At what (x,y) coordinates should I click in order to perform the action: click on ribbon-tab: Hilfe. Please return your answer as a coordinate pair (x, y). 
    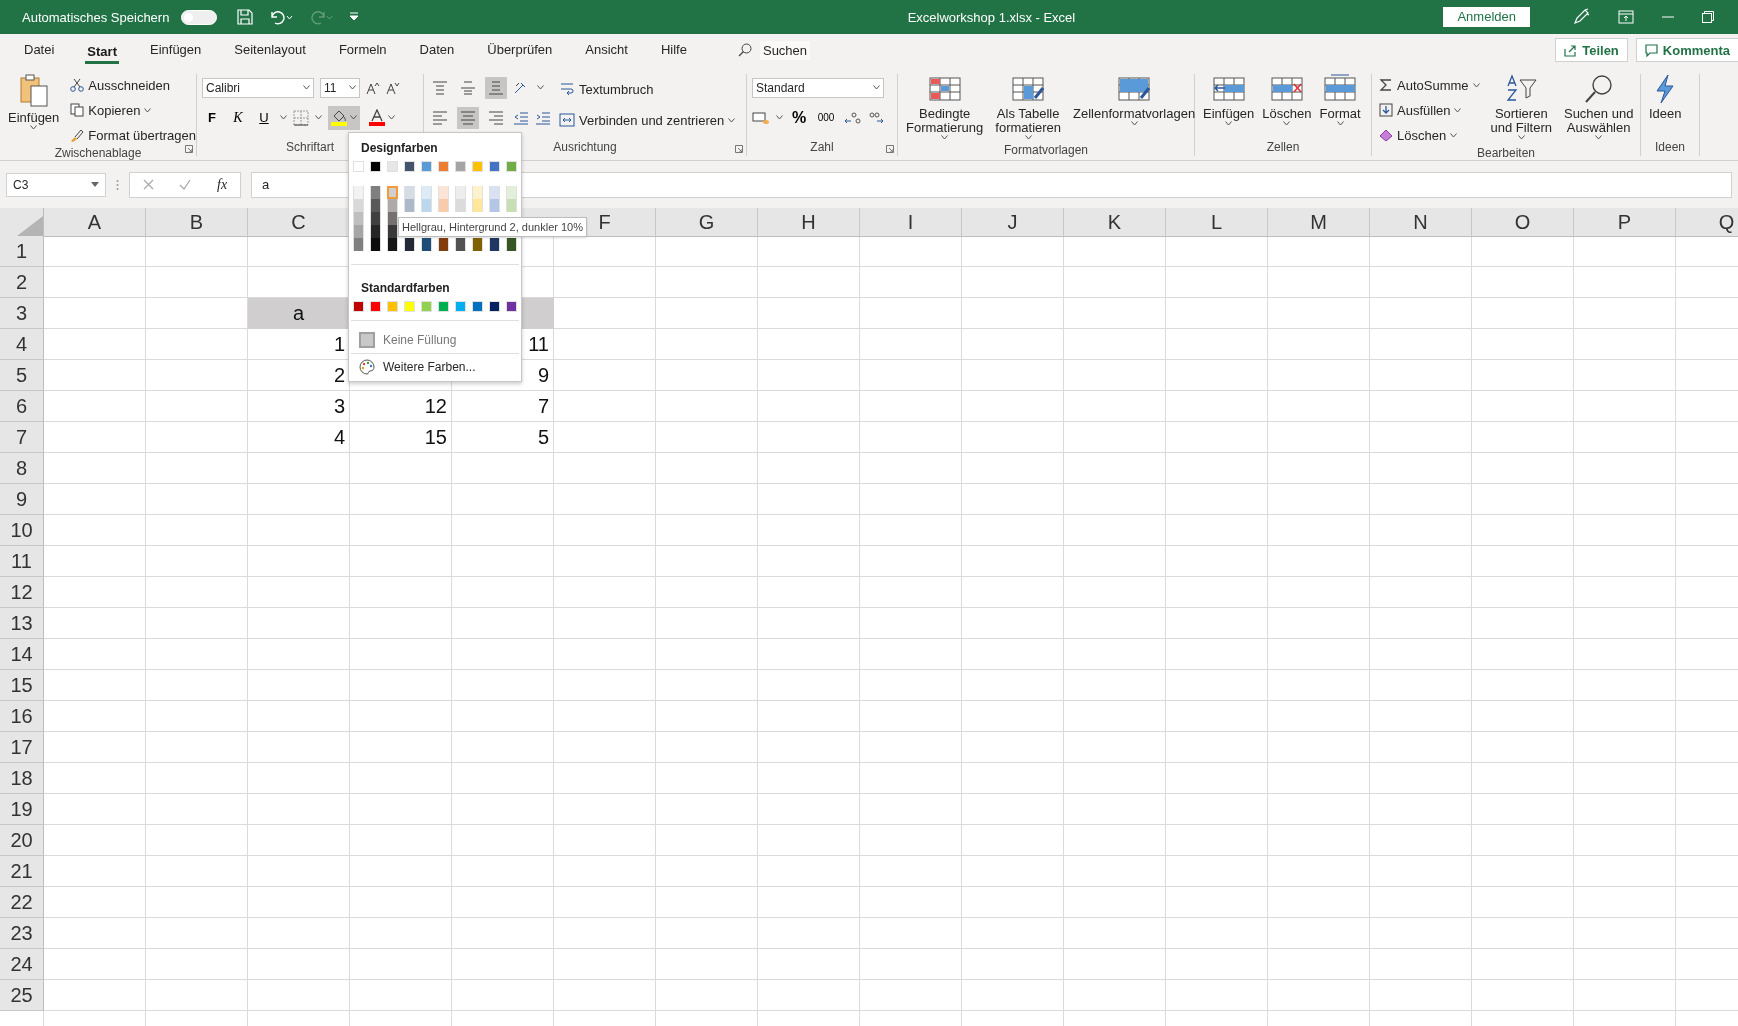
    Looking at the image, I should click on (673, 50).